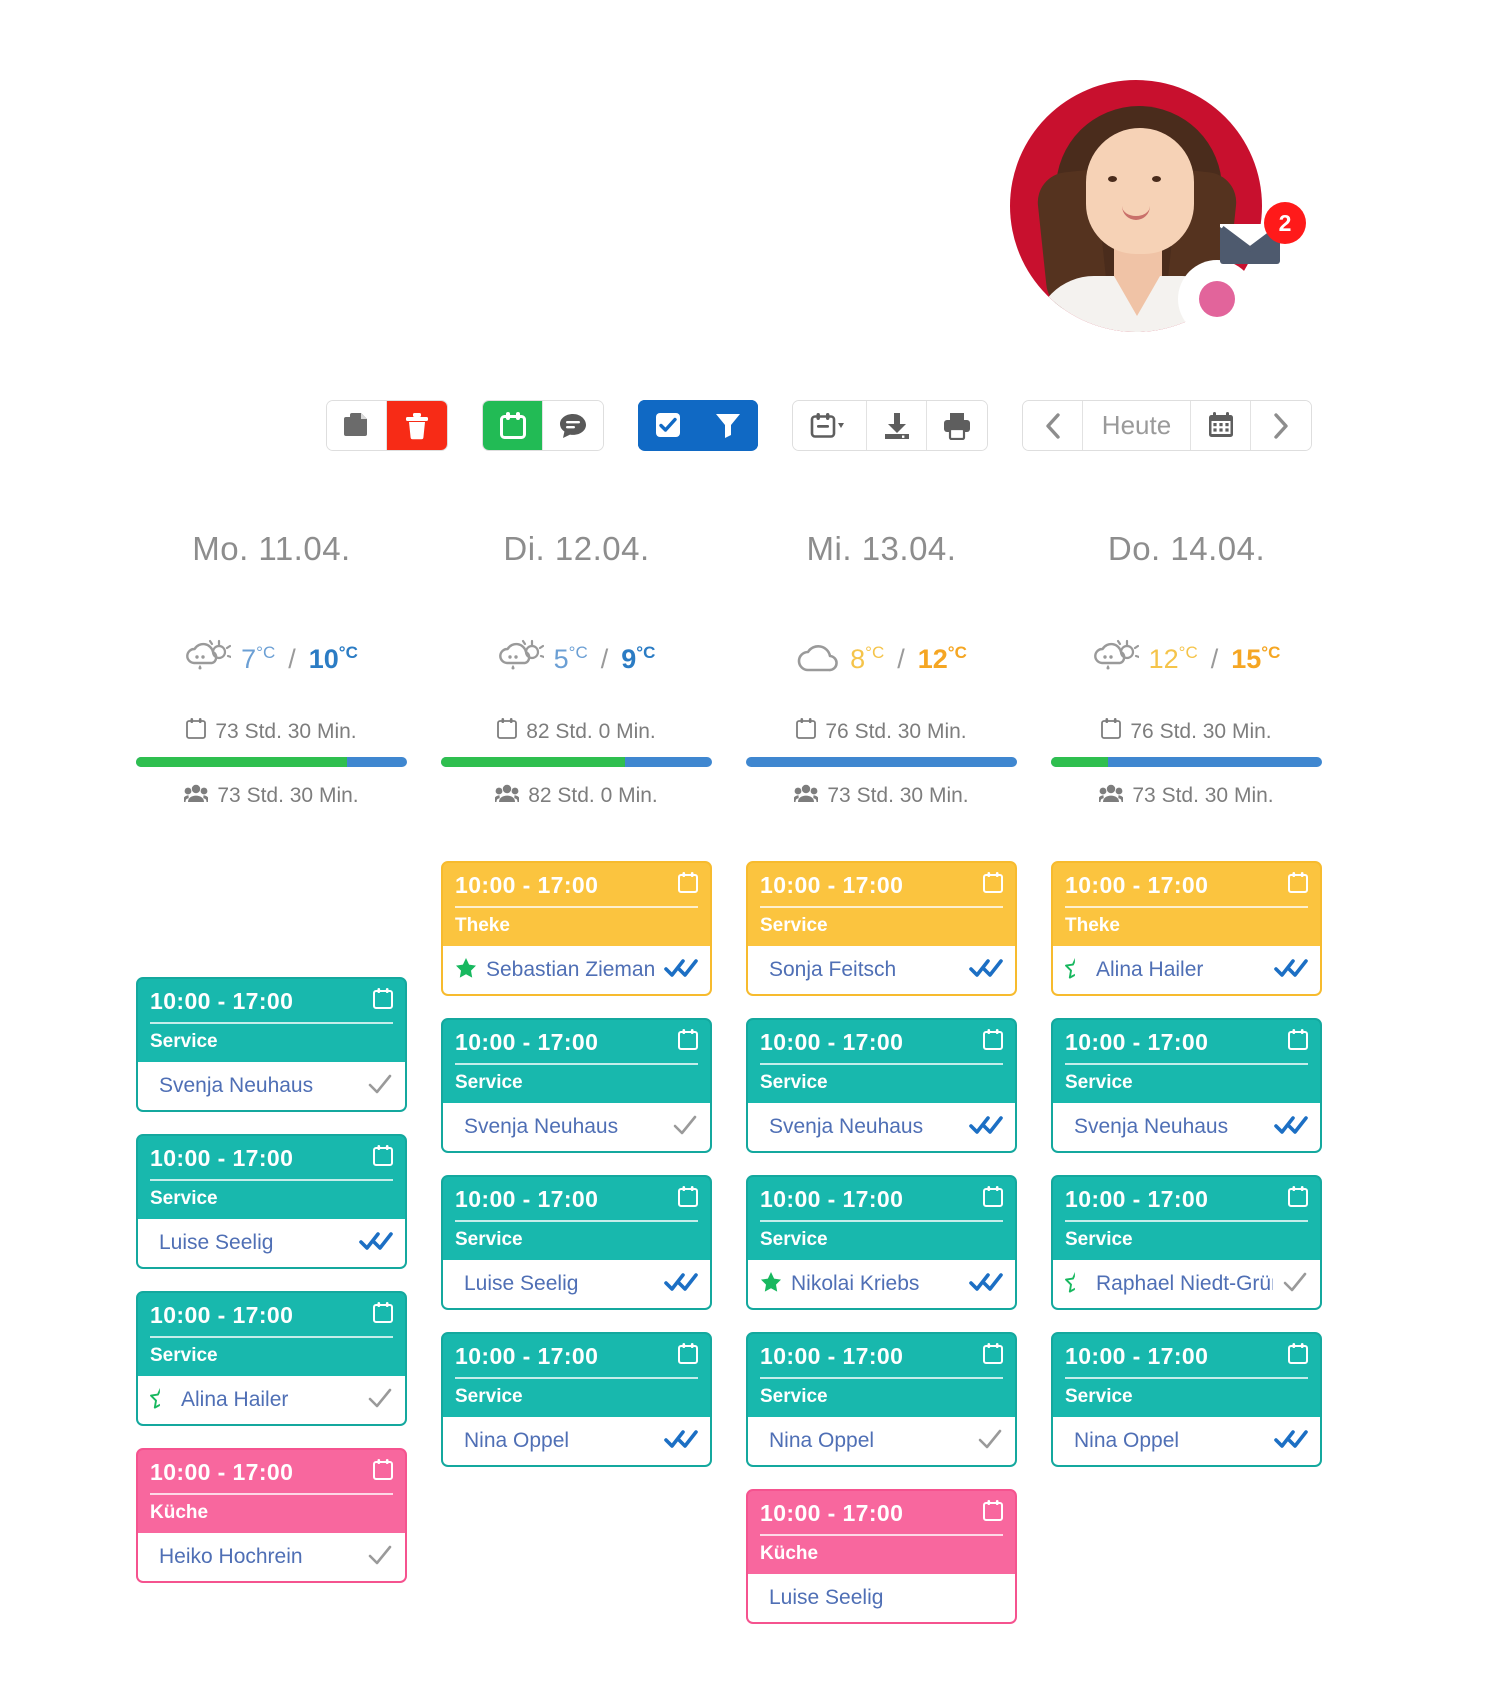 This screenshot has height=1688, width=1500. What do you see at coordinates (881, 659) in the screenshot?
I see `day-weather: 8°C / 12°C` at bounding box center [881, 659].